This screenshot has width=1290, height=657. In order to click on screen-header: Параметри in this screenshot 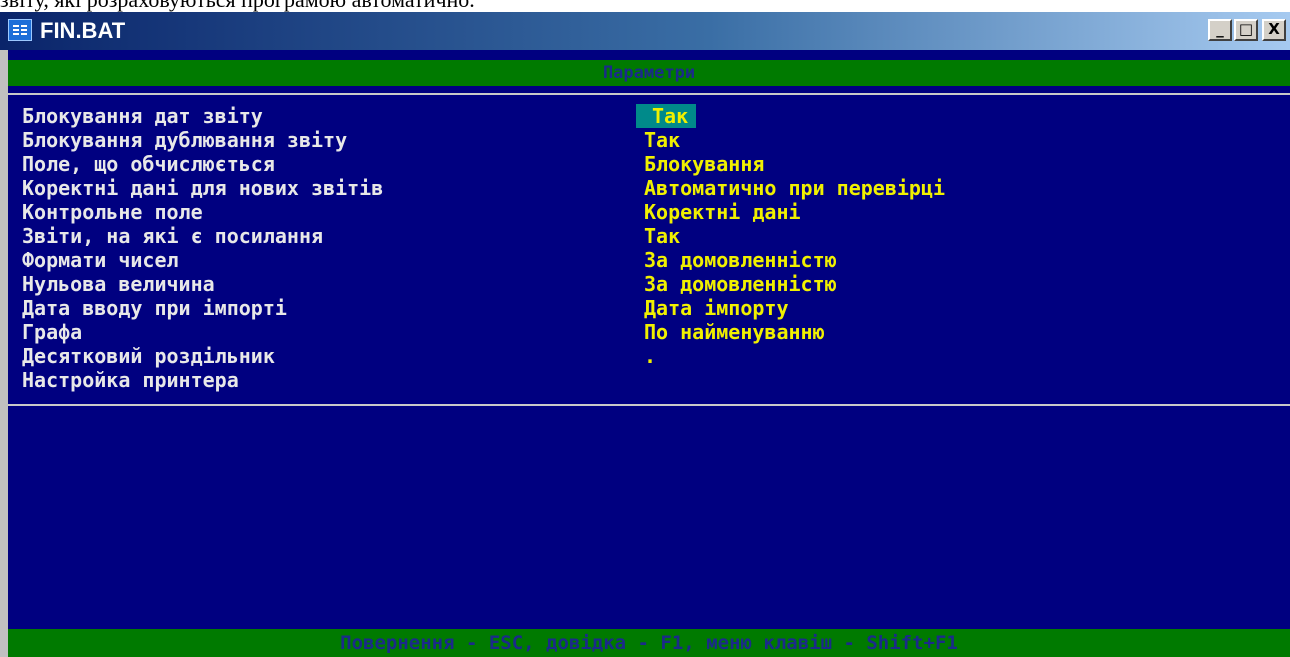, I will do `click(649, 73)`.